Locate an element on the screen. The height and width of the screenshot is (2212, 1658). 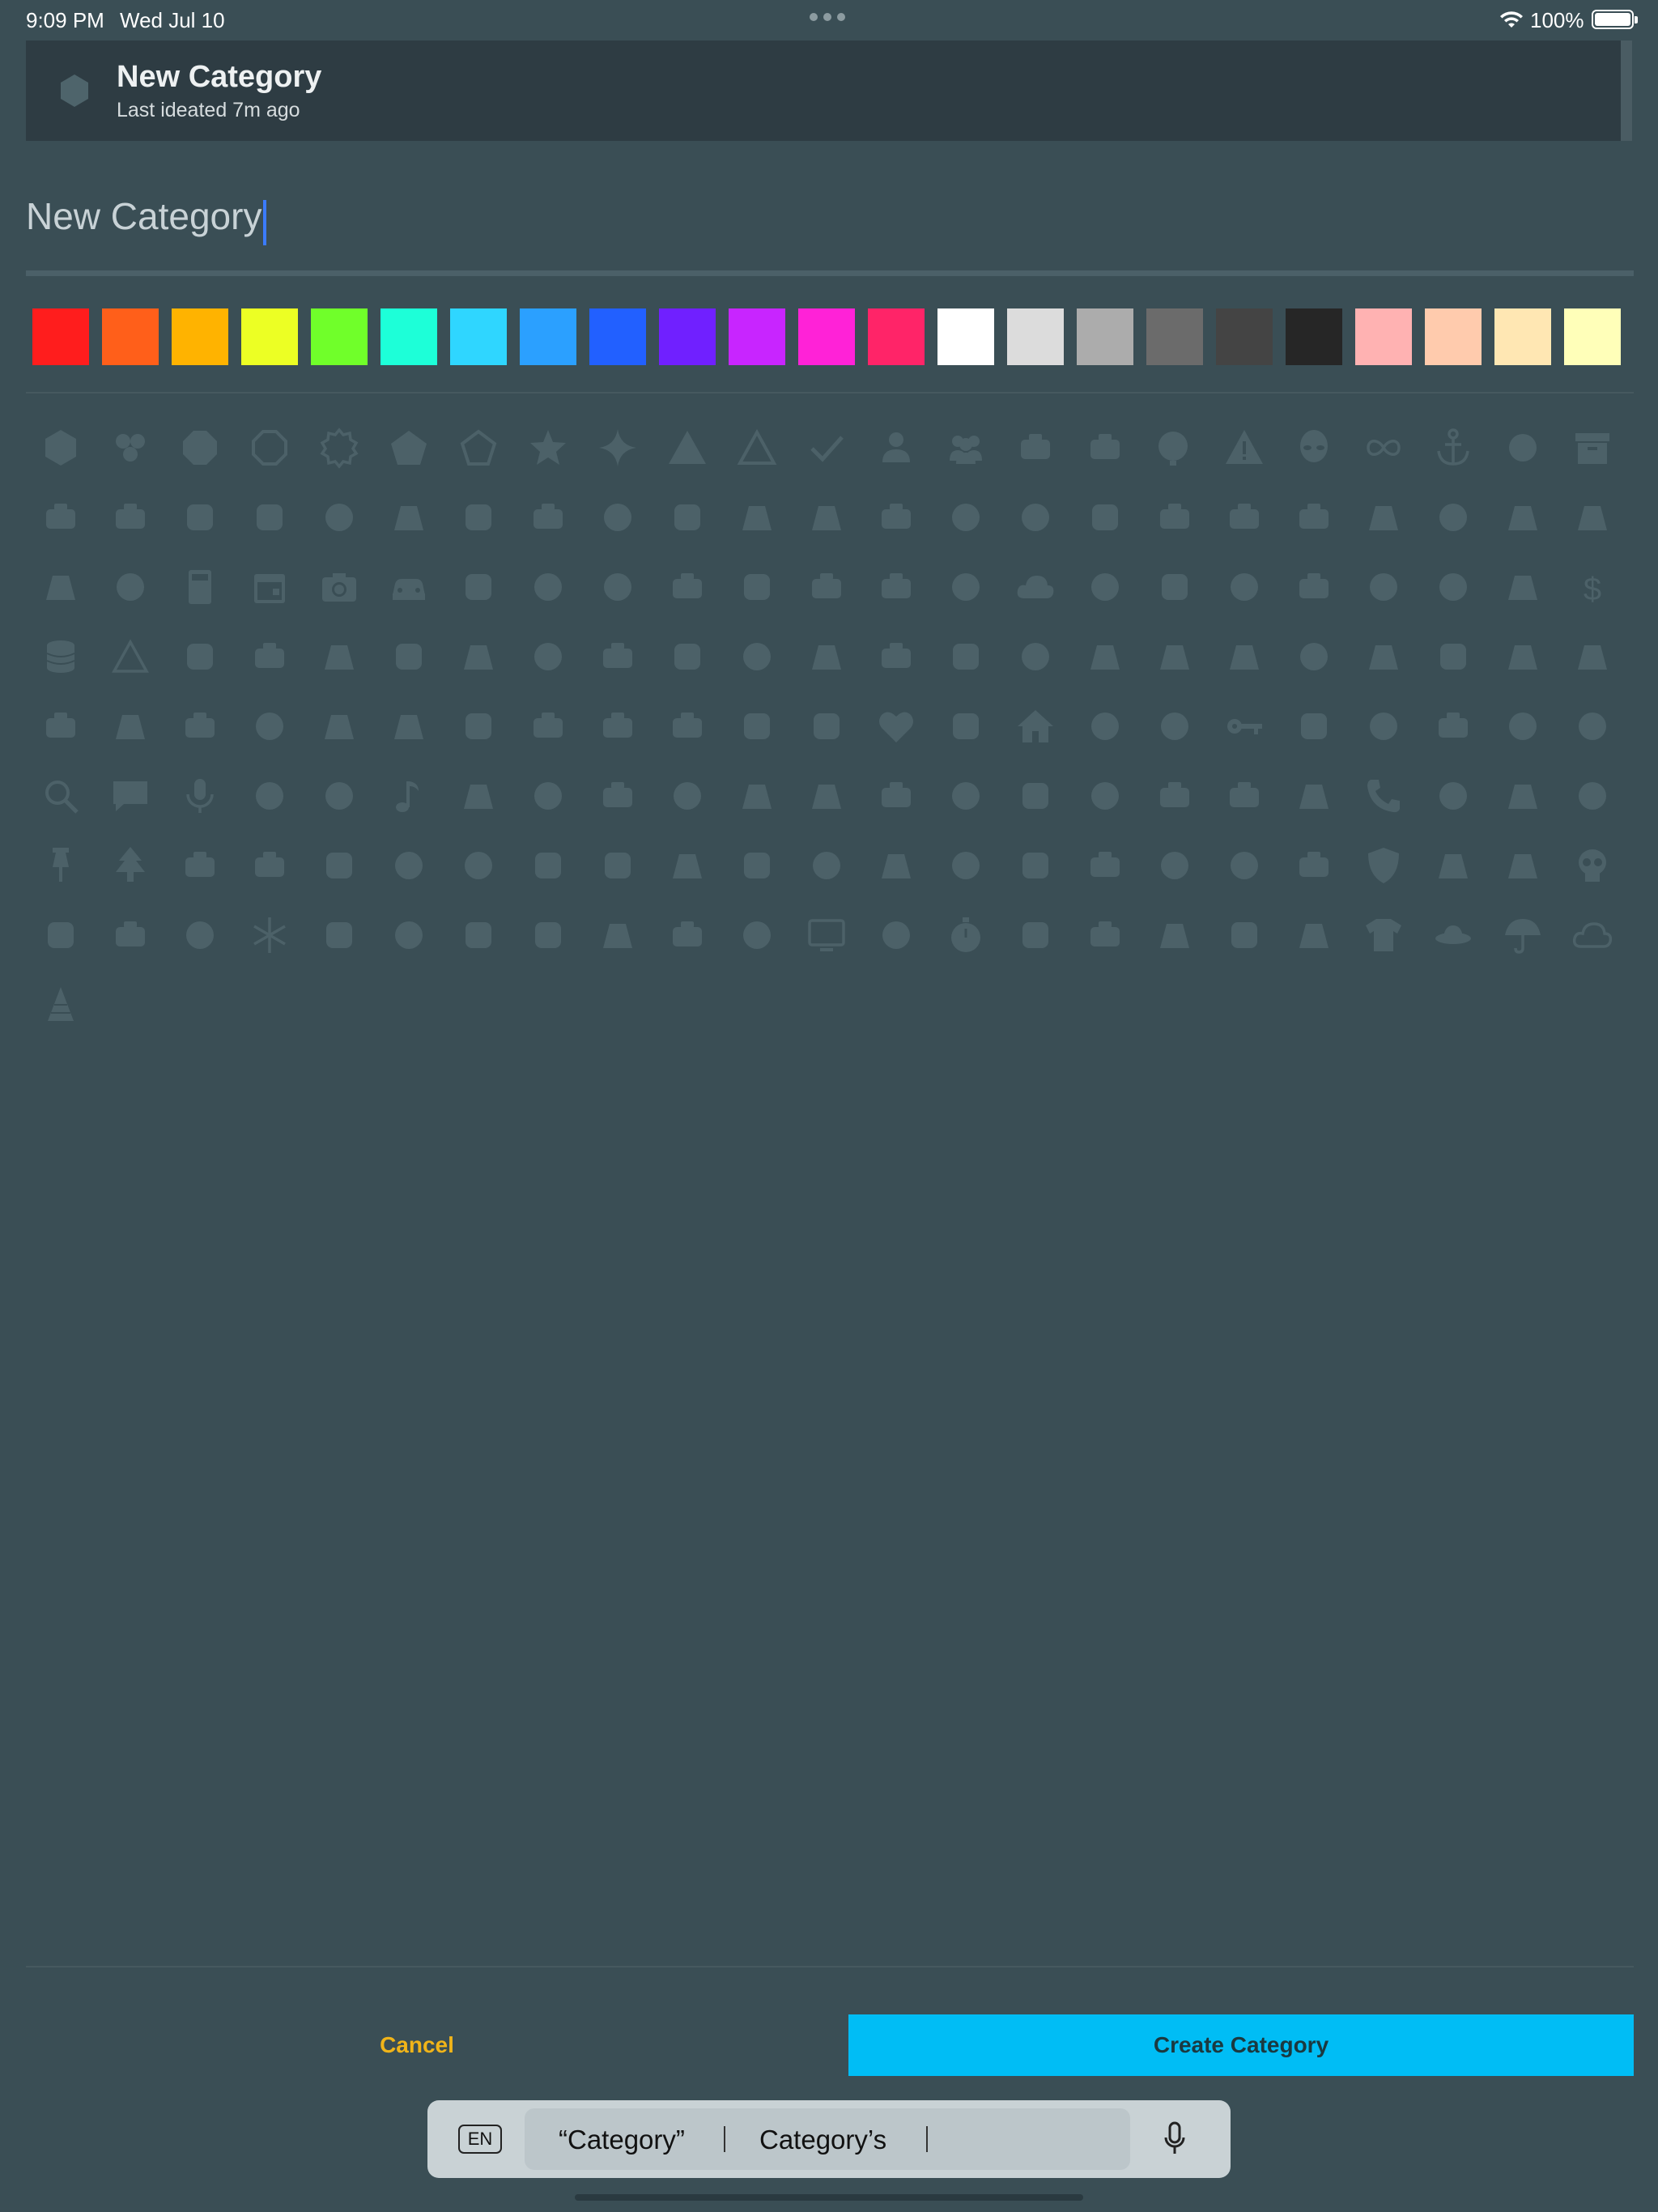
pentagon-icon is located at coordinates (408, 447).